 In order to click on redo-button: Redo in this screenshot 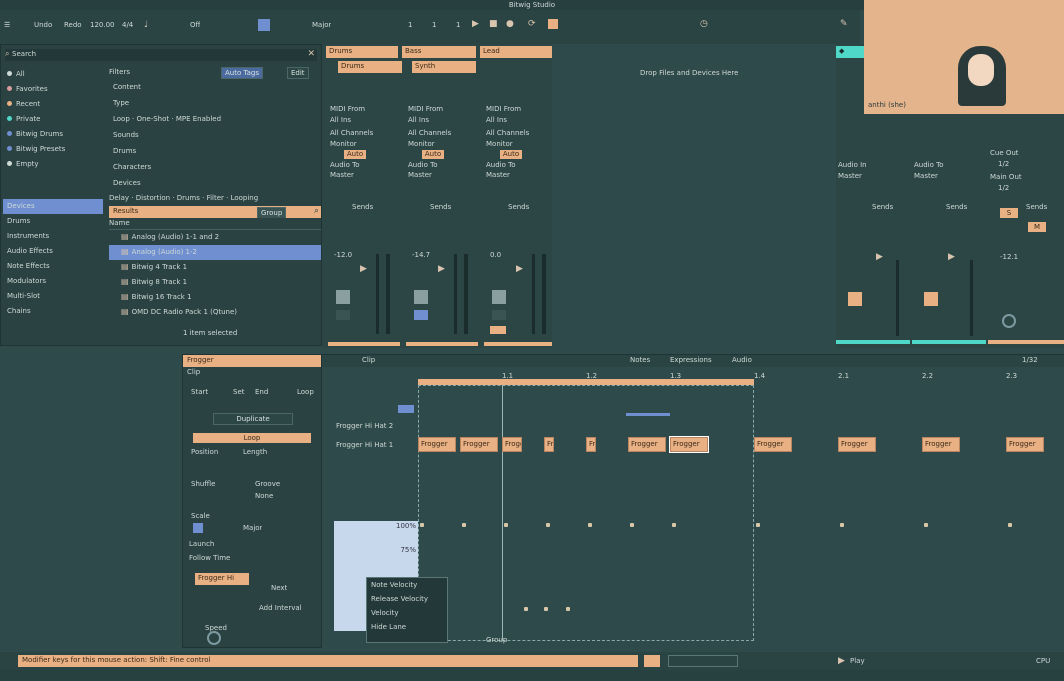, I will do `click(73, 25)`.